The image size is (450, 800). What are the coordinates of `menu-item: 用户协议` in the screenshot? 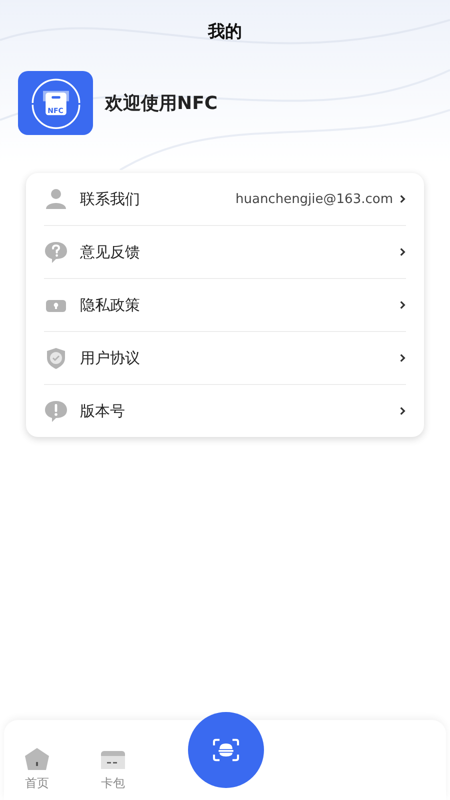 It's located at (225, 358).